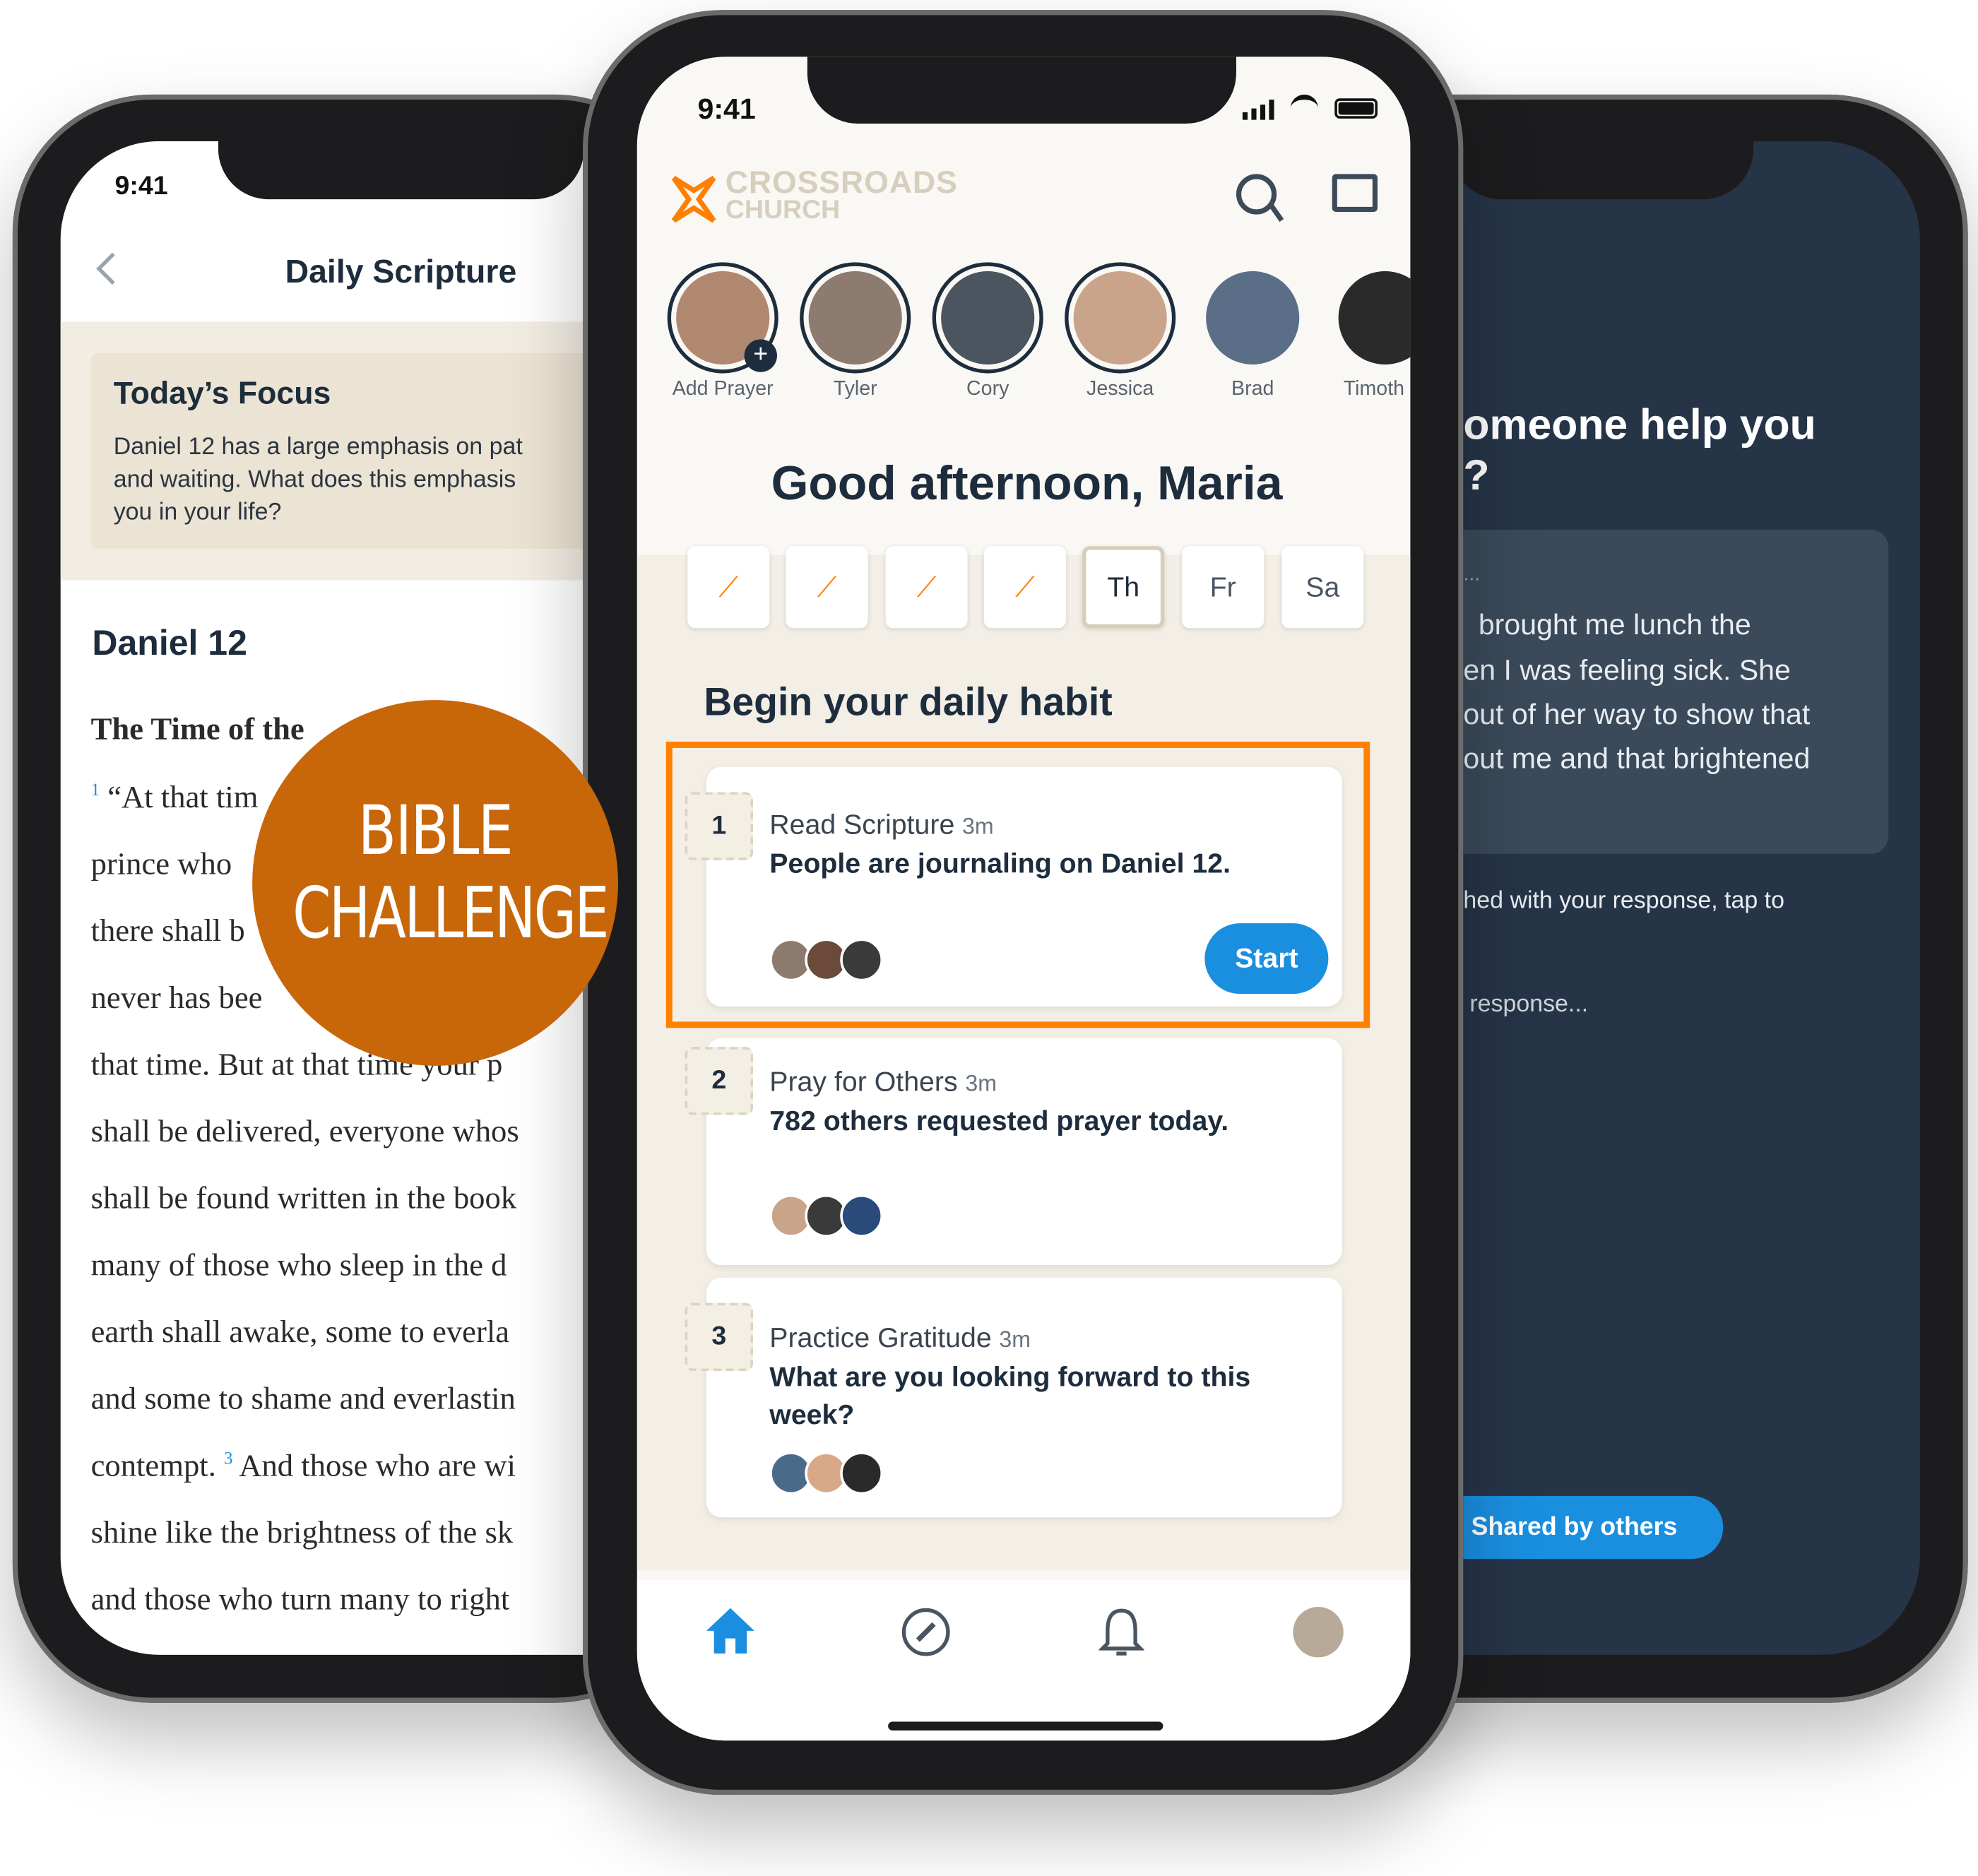 The image size is (1978, 1876). I want to click on verse-line: many of those who sleep in the d, so click(298, 1265).